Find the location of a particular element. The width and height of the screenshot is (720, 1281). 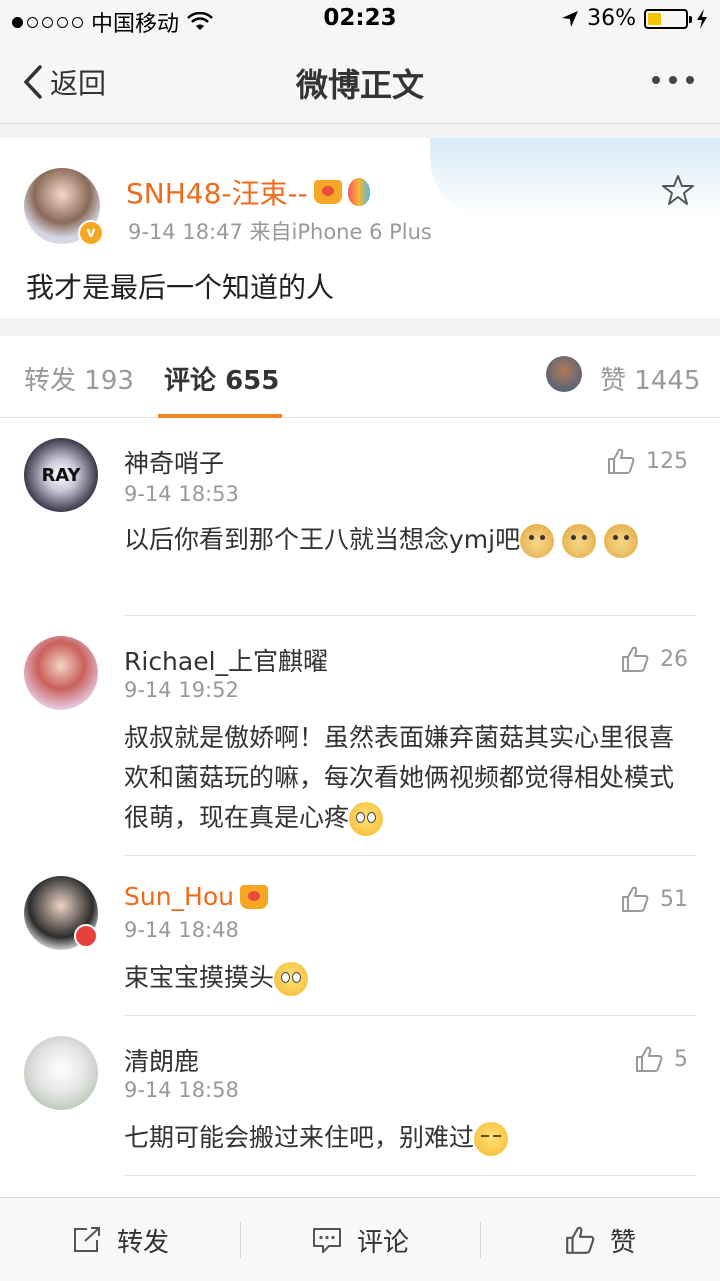

comment-time: 9-14 18:58 is located at coordinates (181, 1090).